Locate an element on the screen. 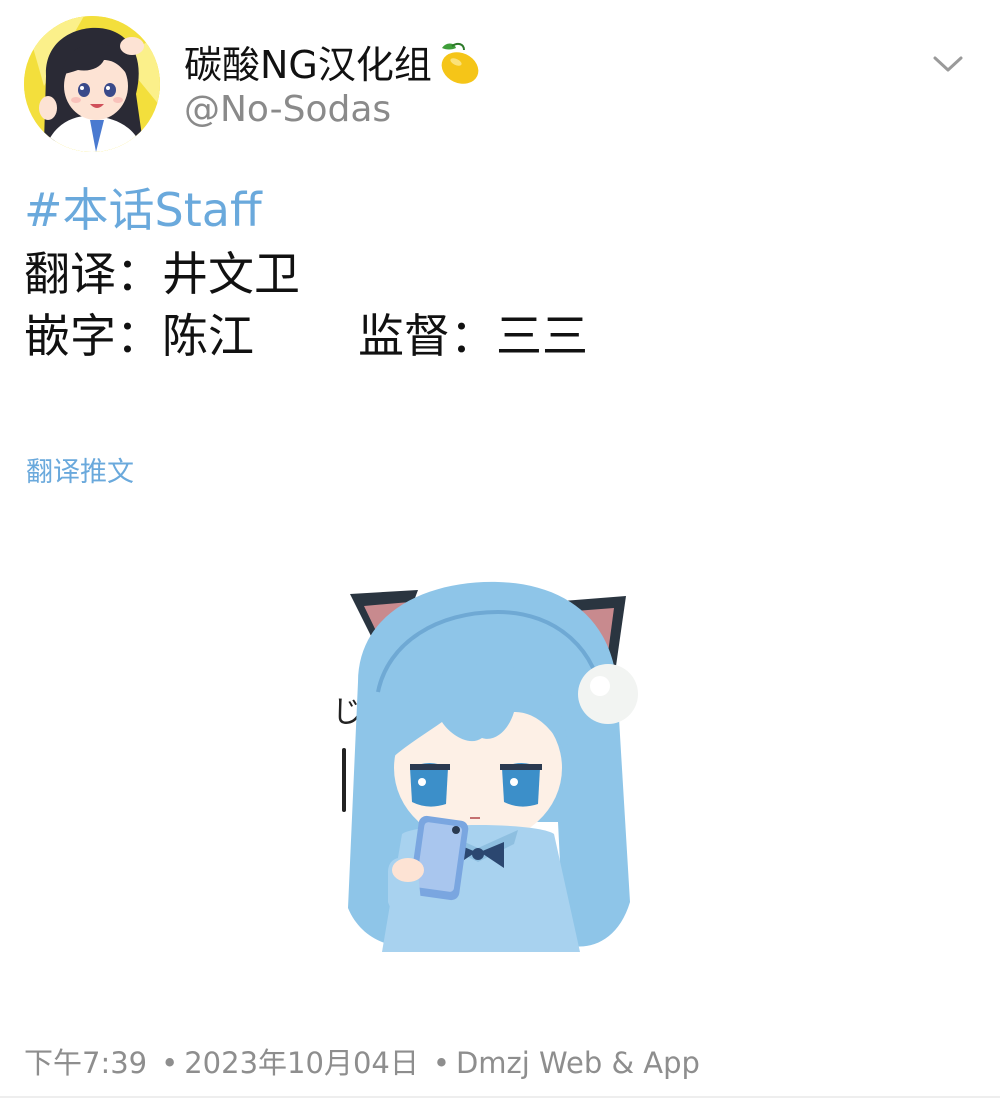  credit-name: 陈江 is located at coordinates (208, 336).